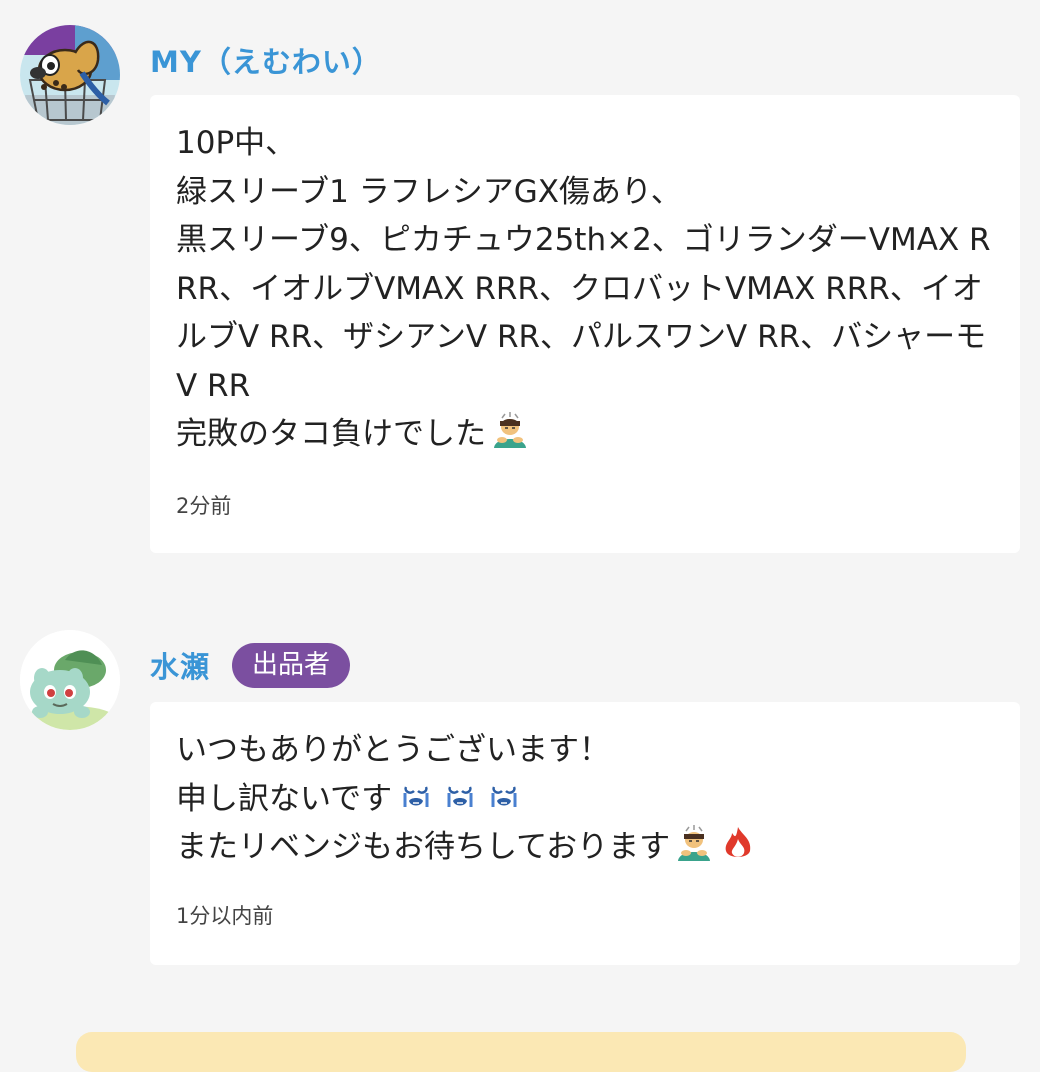 This screenshot has width=1040, height=1072. I want to click on message-line-text: いつもありがとうございます！, so click(393, 750).